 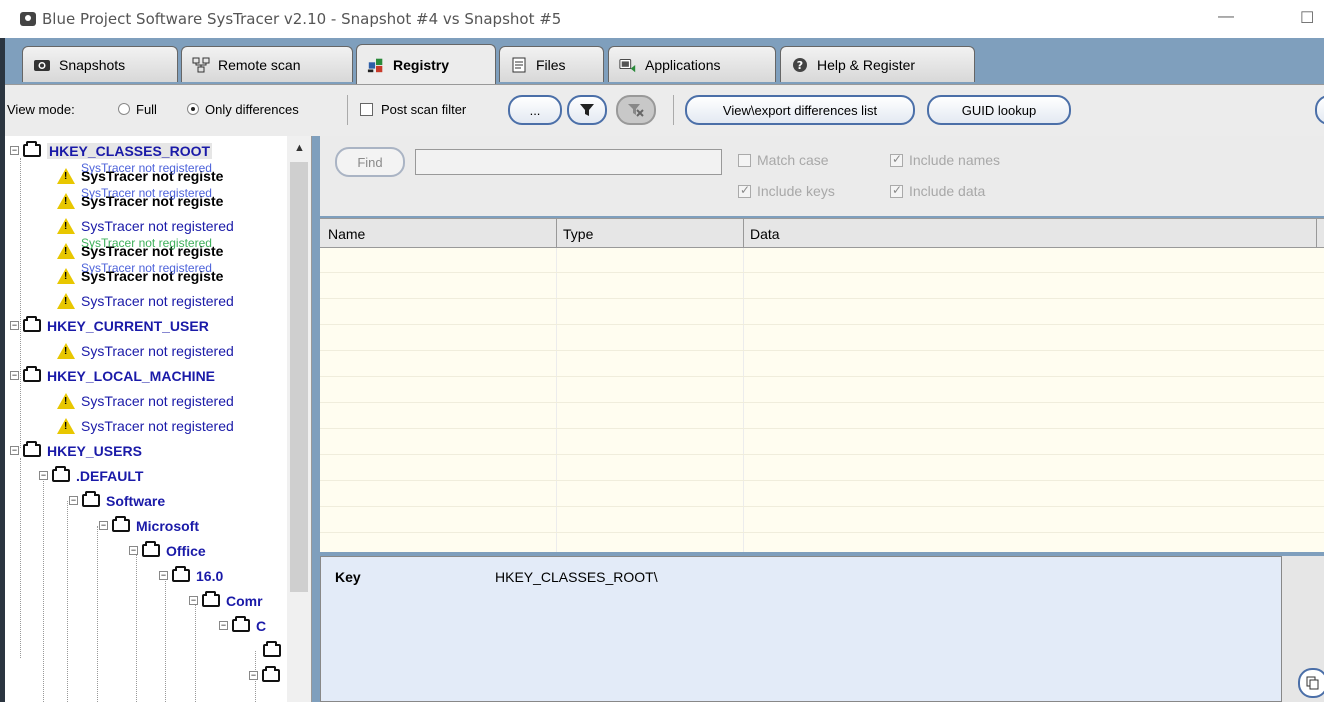 I want to click on tree-scrollbar-thumb, so click(x=299, y=377).